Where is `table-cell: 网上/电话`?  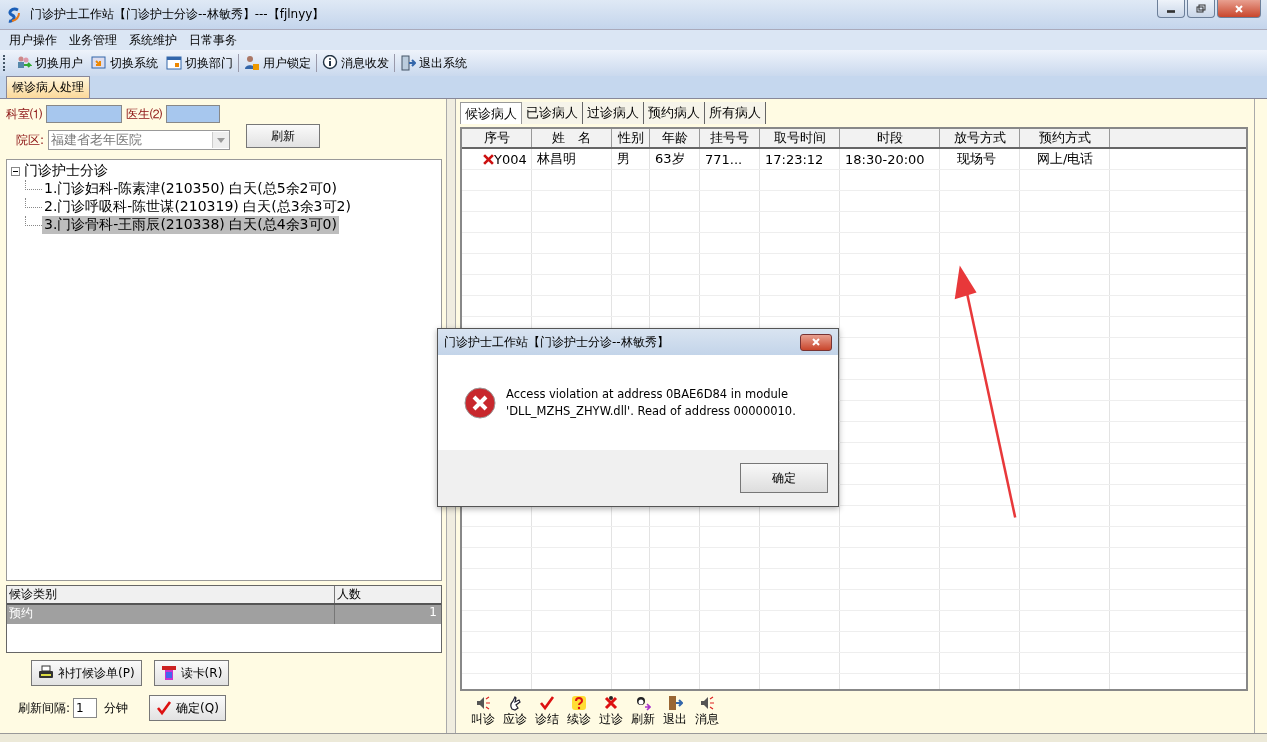
table-cell: 网上/电话 is located at coordinates (1065, 159).